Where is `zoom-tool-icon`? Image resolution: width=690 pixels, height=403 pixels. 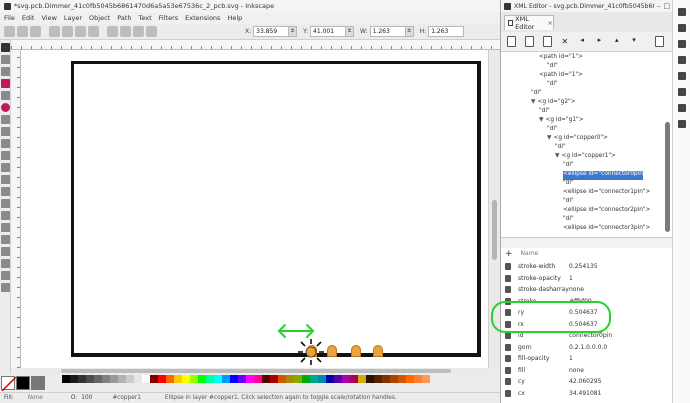 zoom-tool-icon is located at coordinates (5, 71).